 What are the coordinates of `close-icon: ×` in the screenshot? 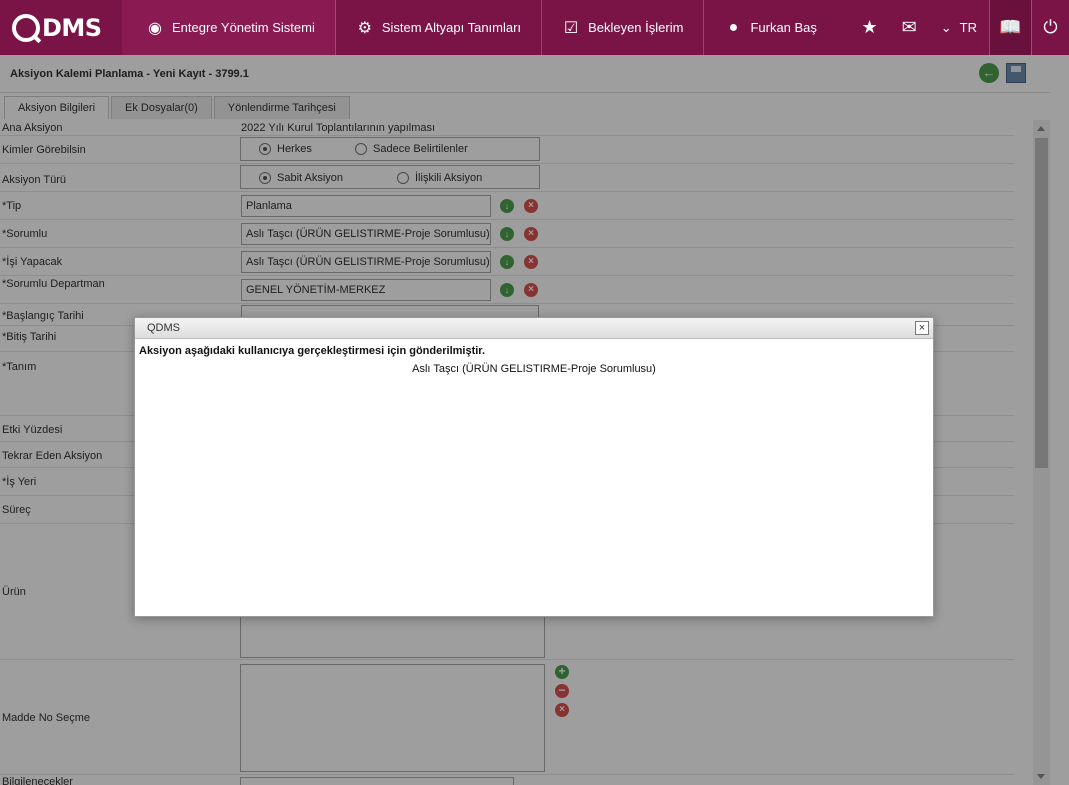 It's located at (922, 328).